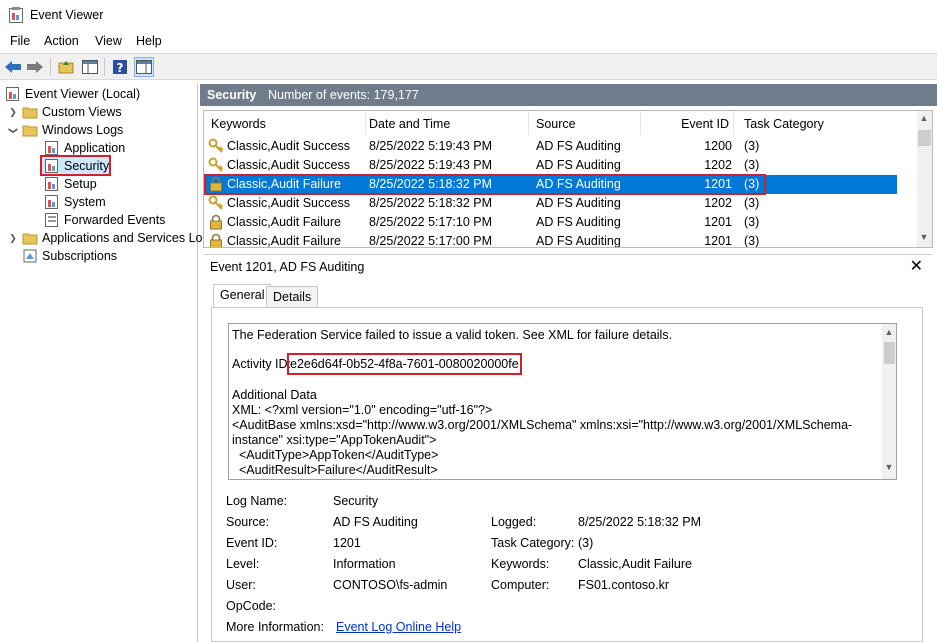 This screenshot has width=937, height=642. Describe the element at coordinates (274, 395) in the screenshot. I see `additional-data-label: Additional Data` at that location.